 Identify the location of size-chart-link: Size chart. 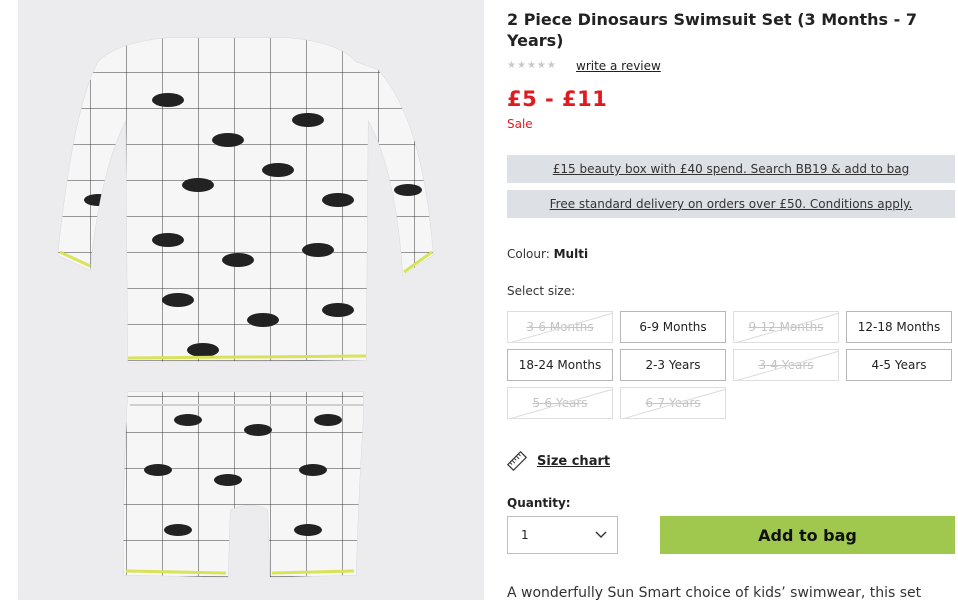
(558, 461).